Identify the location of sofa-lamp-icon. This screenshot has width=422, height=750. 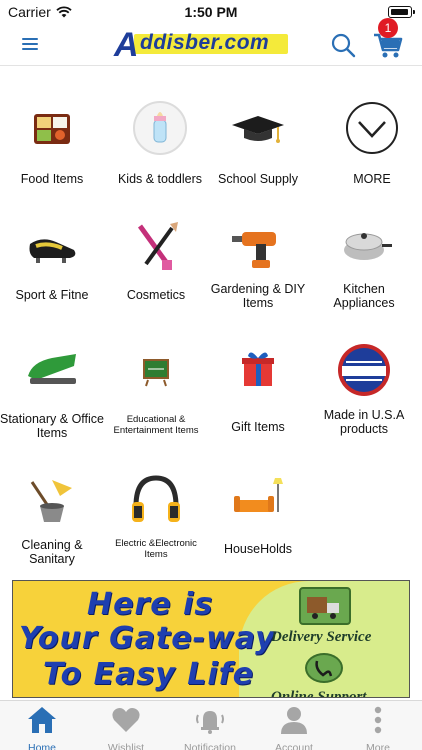
(258, 500).